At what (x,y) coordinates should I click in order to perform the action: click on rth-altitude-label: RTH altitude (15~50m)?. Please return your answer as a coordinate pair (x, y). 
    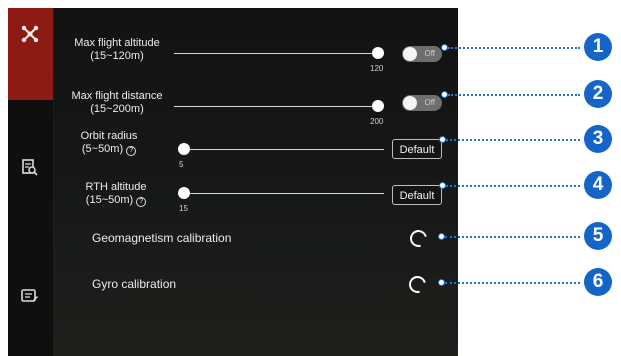
    Looking at the image, I should click on (116, 194).